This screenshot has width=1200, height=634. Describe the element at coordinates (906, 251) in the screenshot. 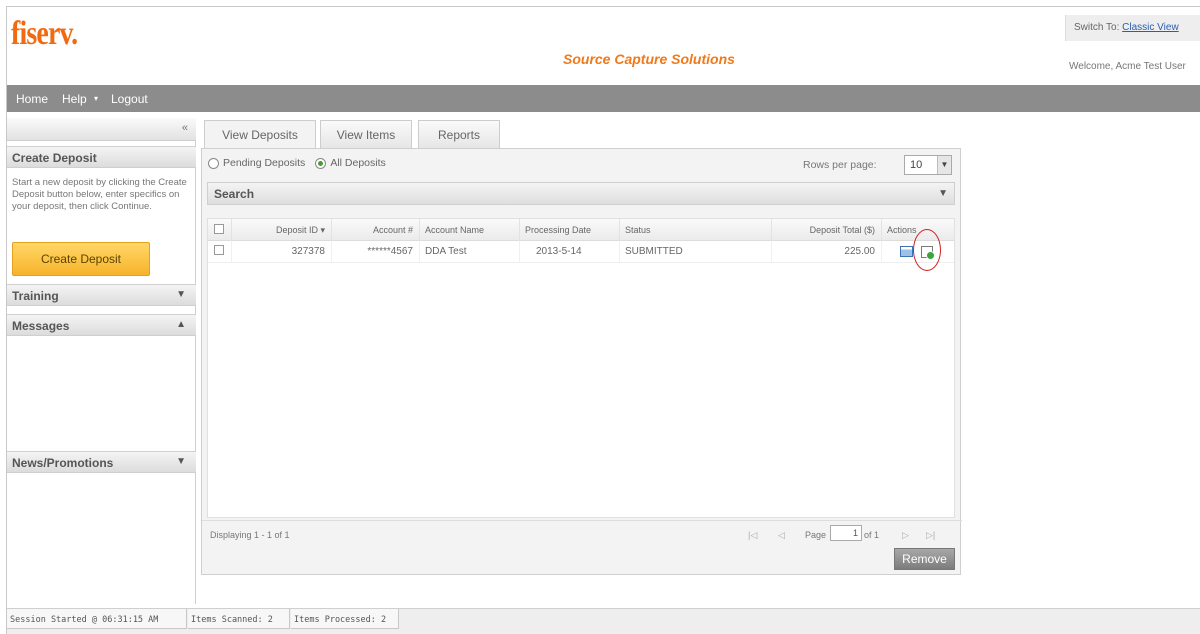

I see `view-deposit-icon` at that location.